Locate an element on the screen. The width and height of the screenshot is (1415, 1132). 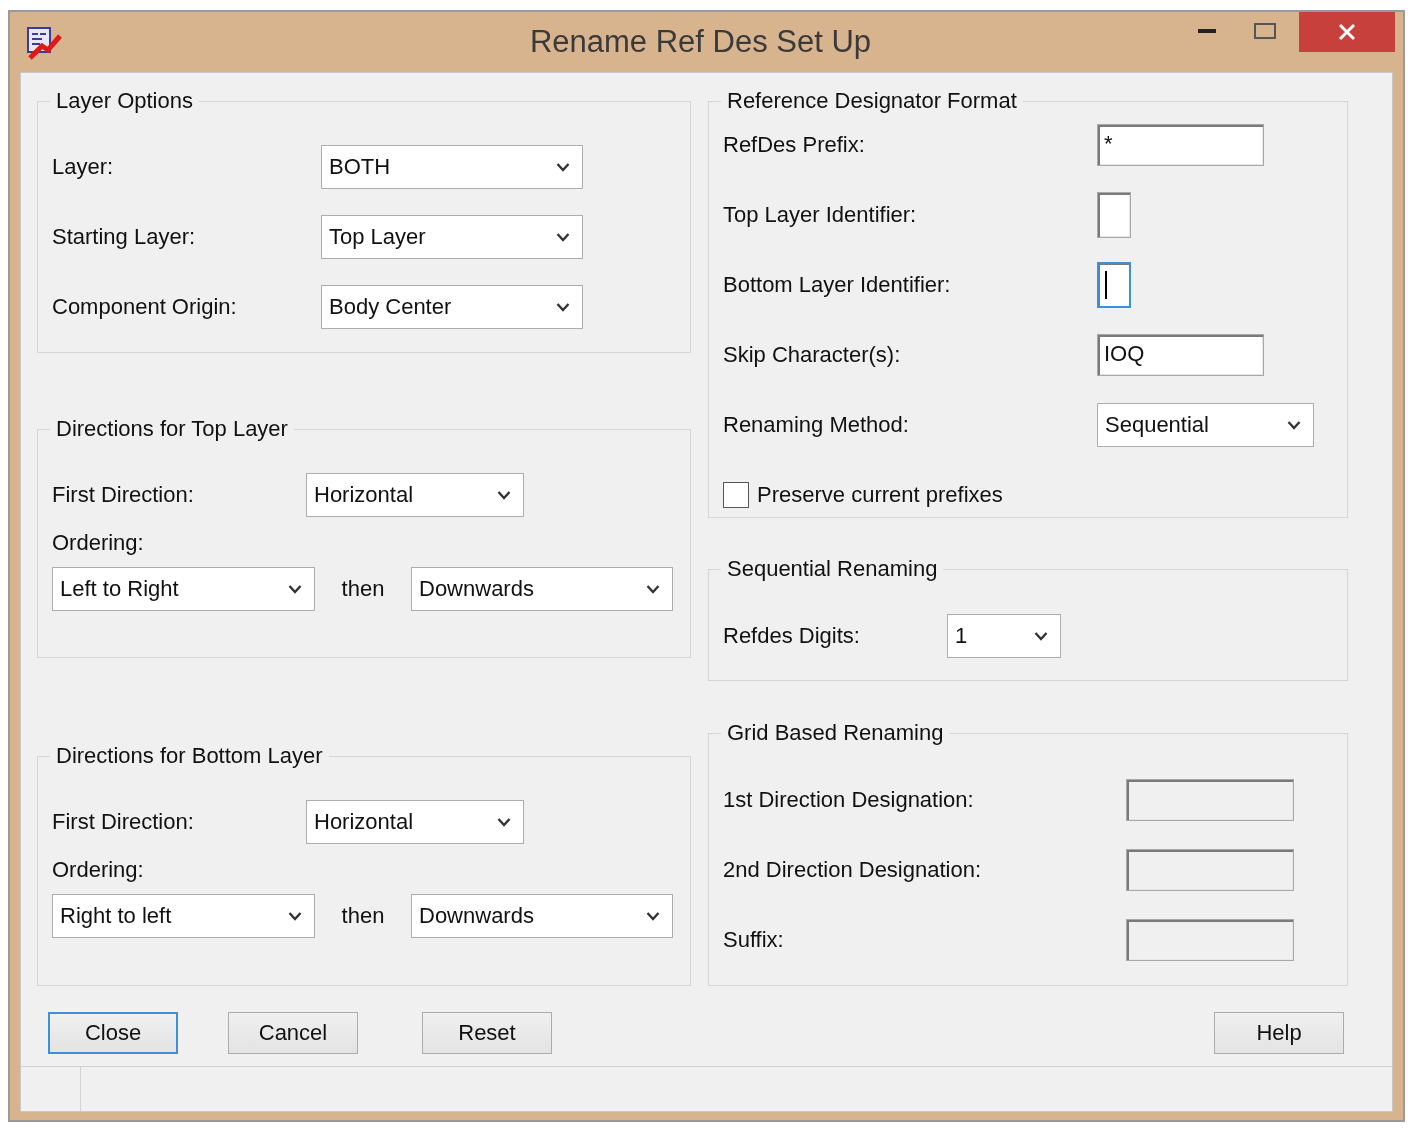
field-label: Renaming Method: is located at coordinates (816, 425).